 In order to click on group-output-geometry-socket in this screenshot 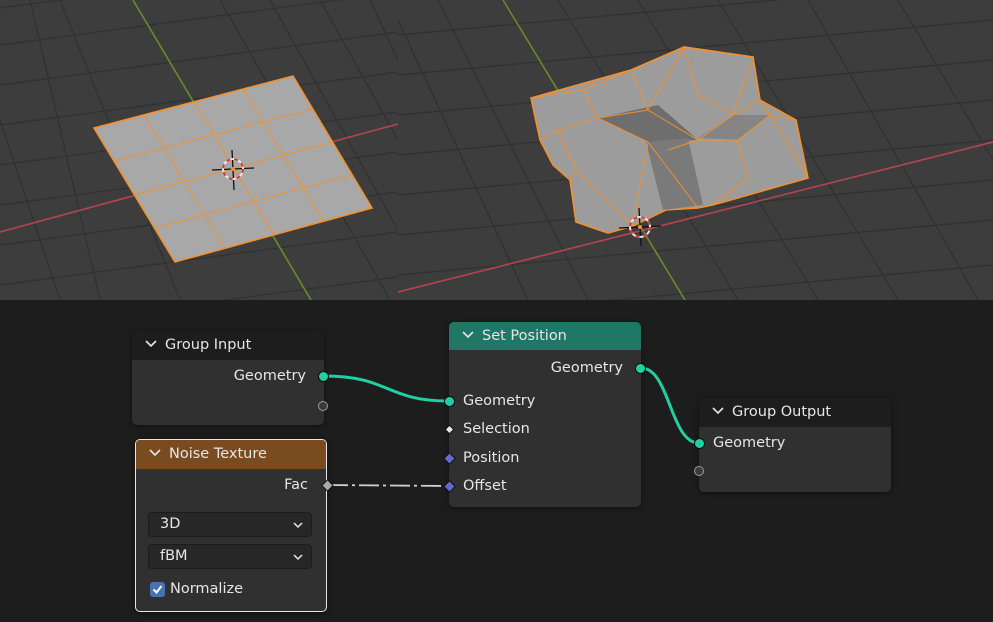, I will do `click(699, 443)`.